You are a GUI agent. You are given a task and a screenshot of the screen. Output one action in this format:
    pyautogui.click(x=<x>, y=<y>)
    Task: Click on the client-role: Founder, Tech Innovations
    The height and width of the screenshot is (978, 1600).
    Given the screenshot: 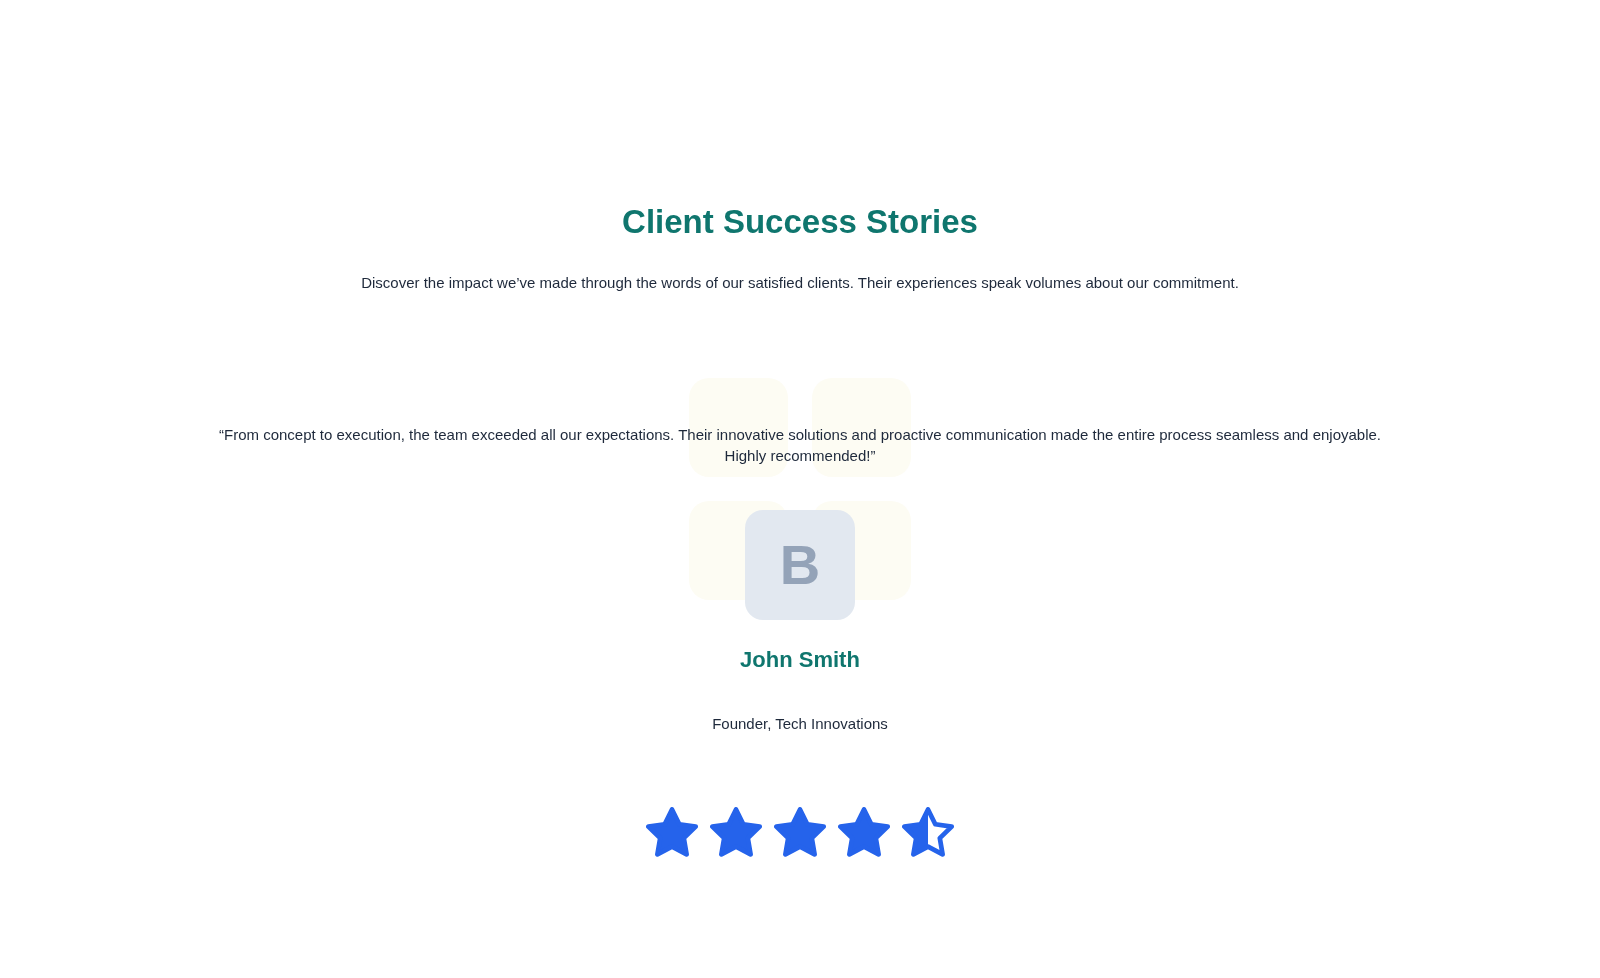 What is the action you would take?
    pyautogui.click(x=800, y=724)
    